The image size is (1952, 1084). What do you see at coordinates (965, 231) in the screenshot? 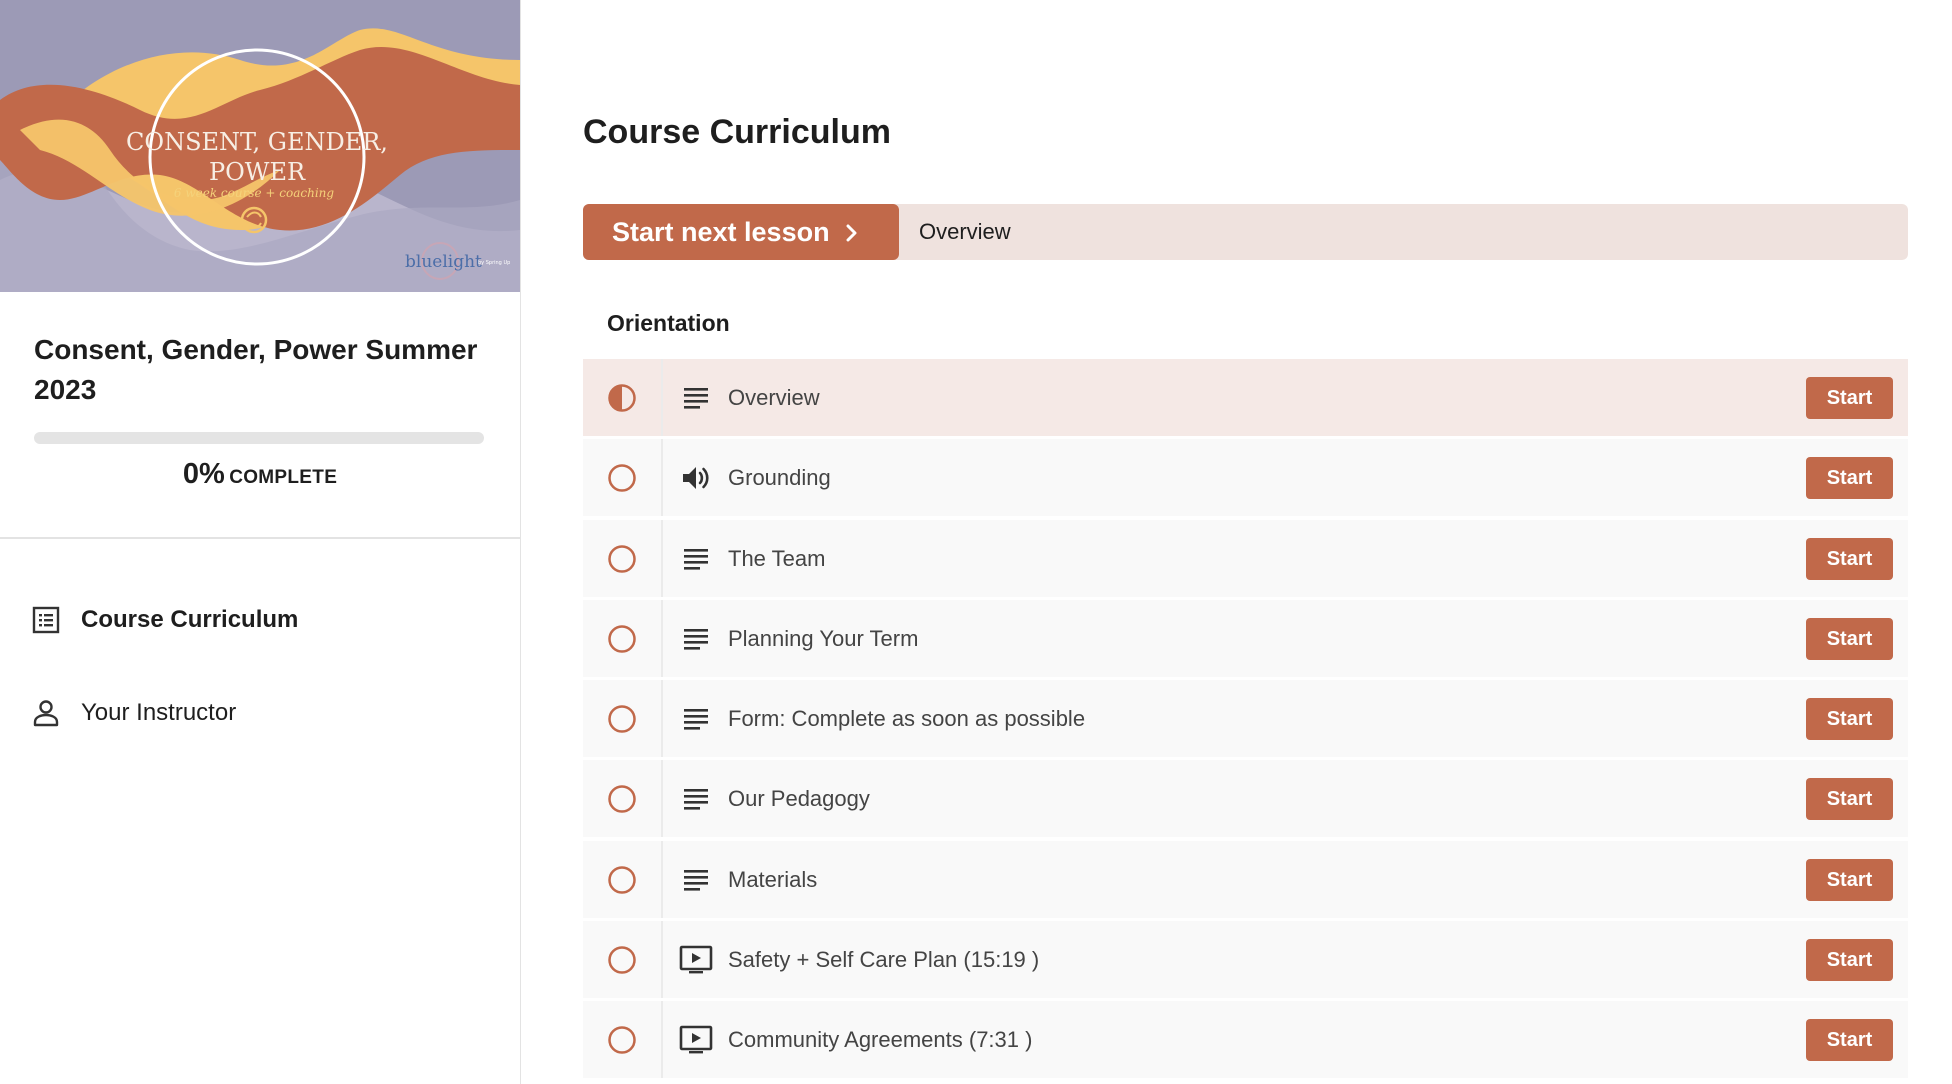
I see `next-lesson-name: Overview` at bounding box center [965, 231].